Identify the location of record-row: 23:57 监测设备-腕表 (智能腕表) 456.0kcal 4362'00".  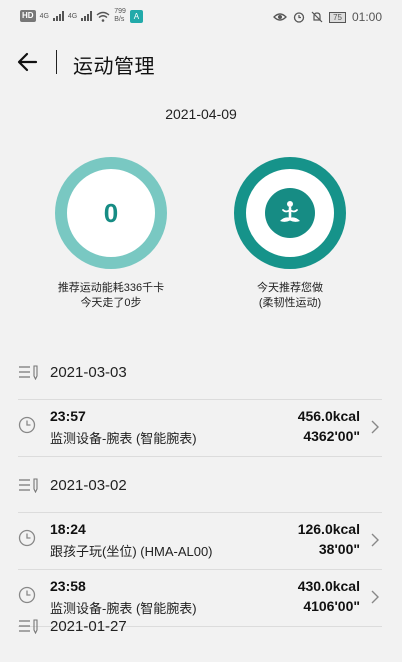
(201, 427).